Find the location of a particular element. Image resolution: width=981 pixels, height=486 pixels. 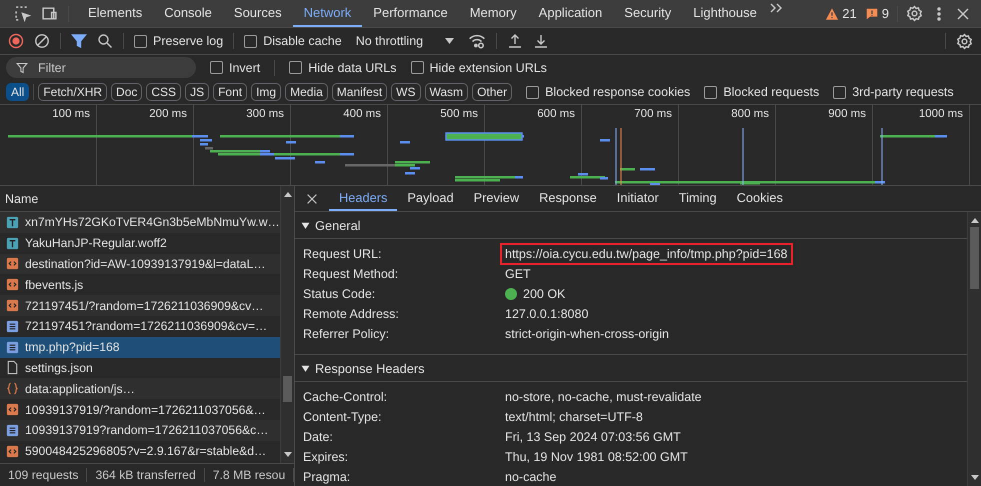

header-value: 200 OK is located at coordinates (544, 294).